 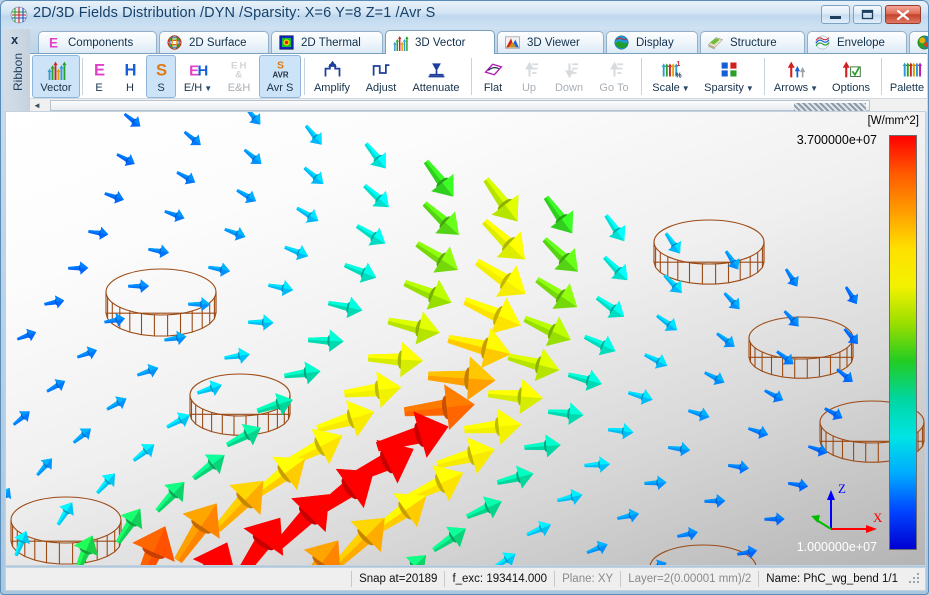 I want to click on toolbar-button-label: Sparsity ▼, so click(x=729, y=88).